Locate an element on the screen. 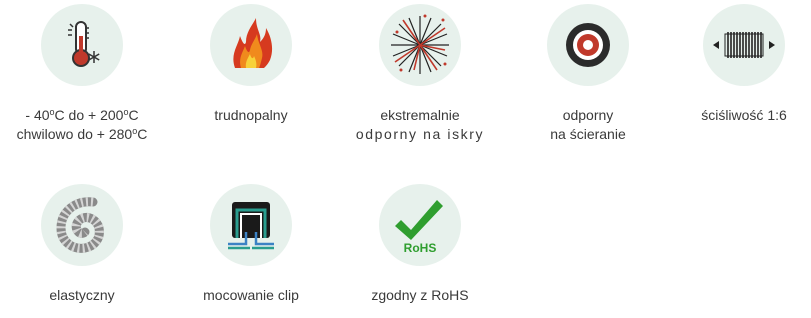 The width and height of the screenshot is (811, 318). clip-line-1: mocowanie clip is located at coordinates (251, 295).